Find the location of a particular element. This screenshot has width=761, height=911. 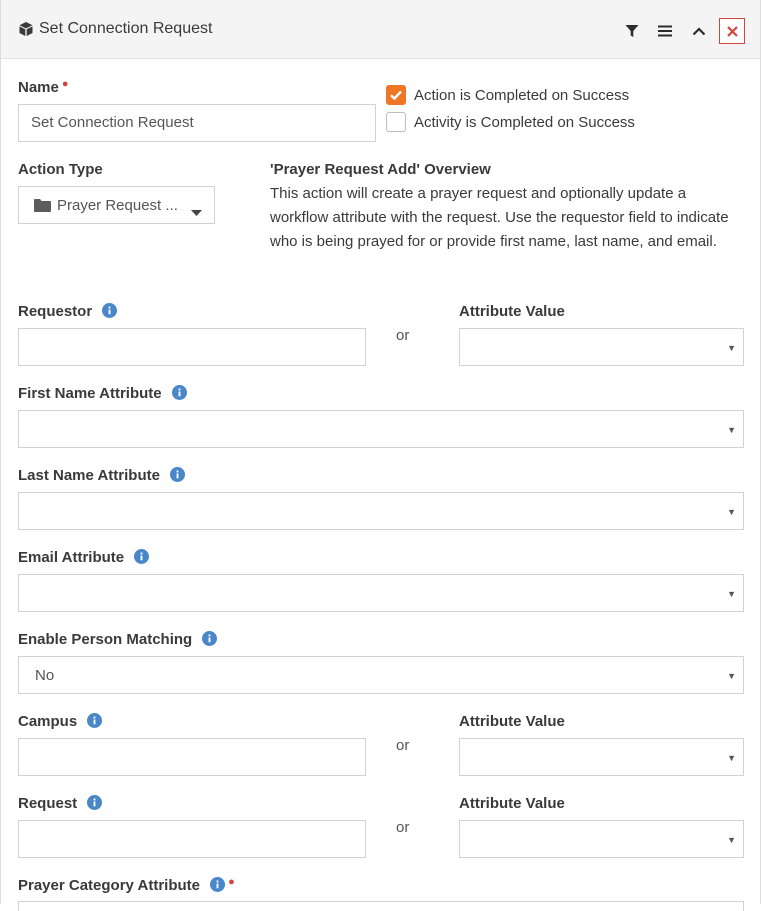

close-button is located at coordinates (732, 31).